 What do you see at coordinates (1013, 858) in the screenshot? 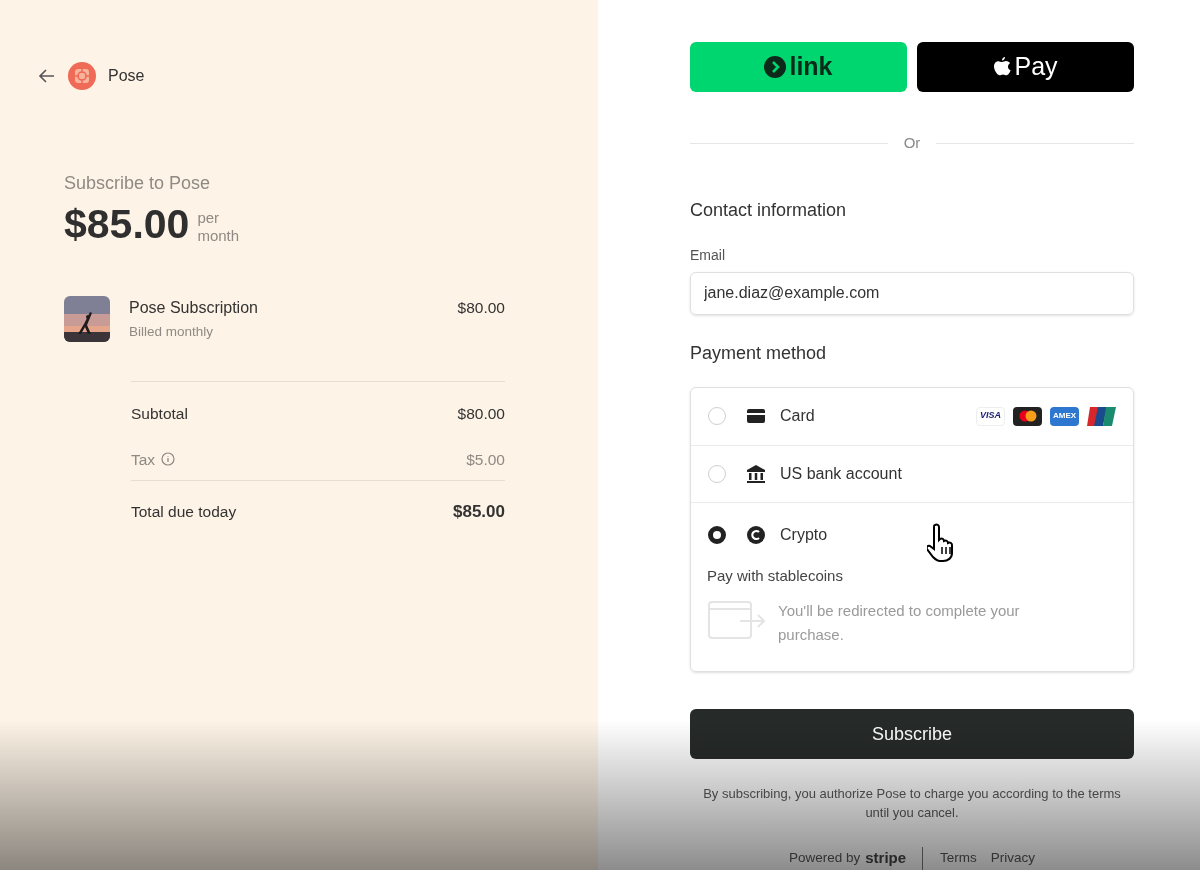
I see `footer-link: Privacy` at bounding box center [1013, 858].